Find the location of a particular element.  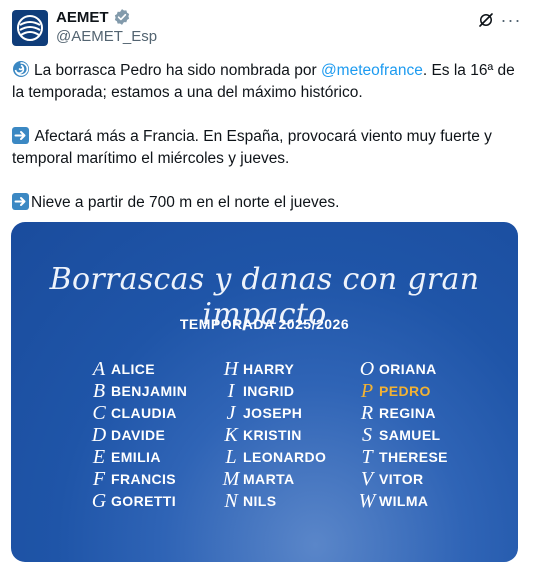

verified-badge-icon is located at coordinates (121, 17).